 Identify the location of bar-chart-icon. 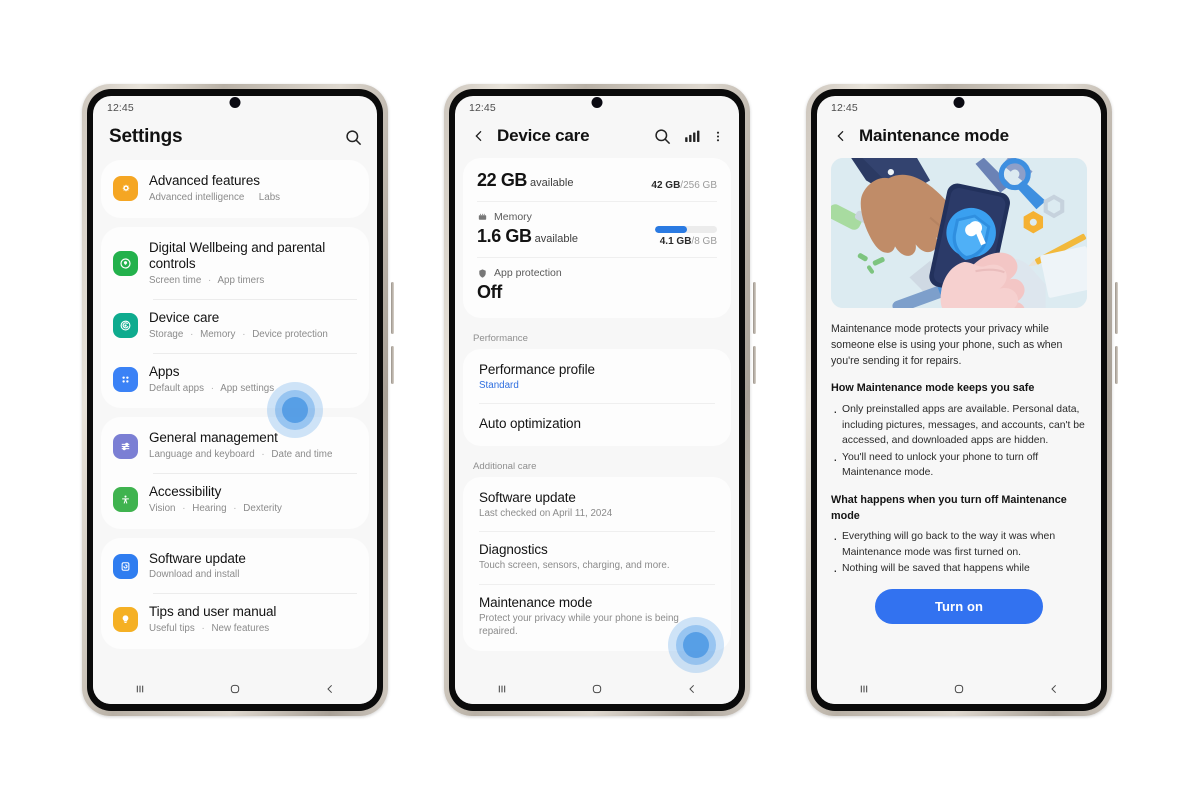
(691, 136).